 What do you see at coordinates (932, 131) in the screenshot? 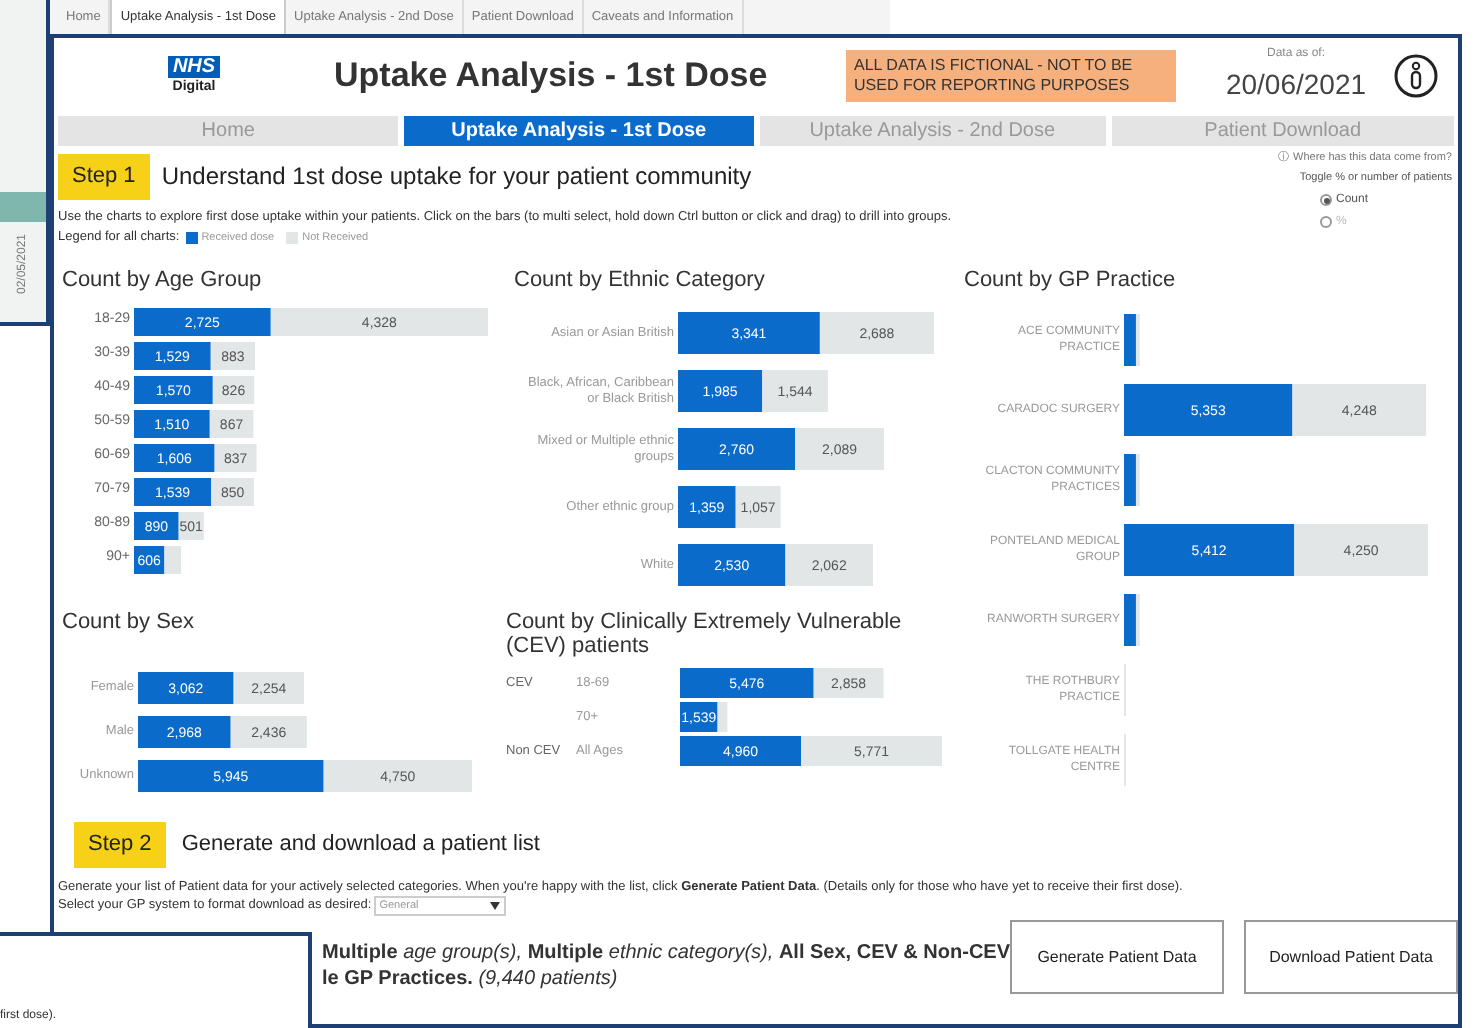
I see `nav-button: Uptake Analysis - 2nd Dose` at bounding box center [932, 131].